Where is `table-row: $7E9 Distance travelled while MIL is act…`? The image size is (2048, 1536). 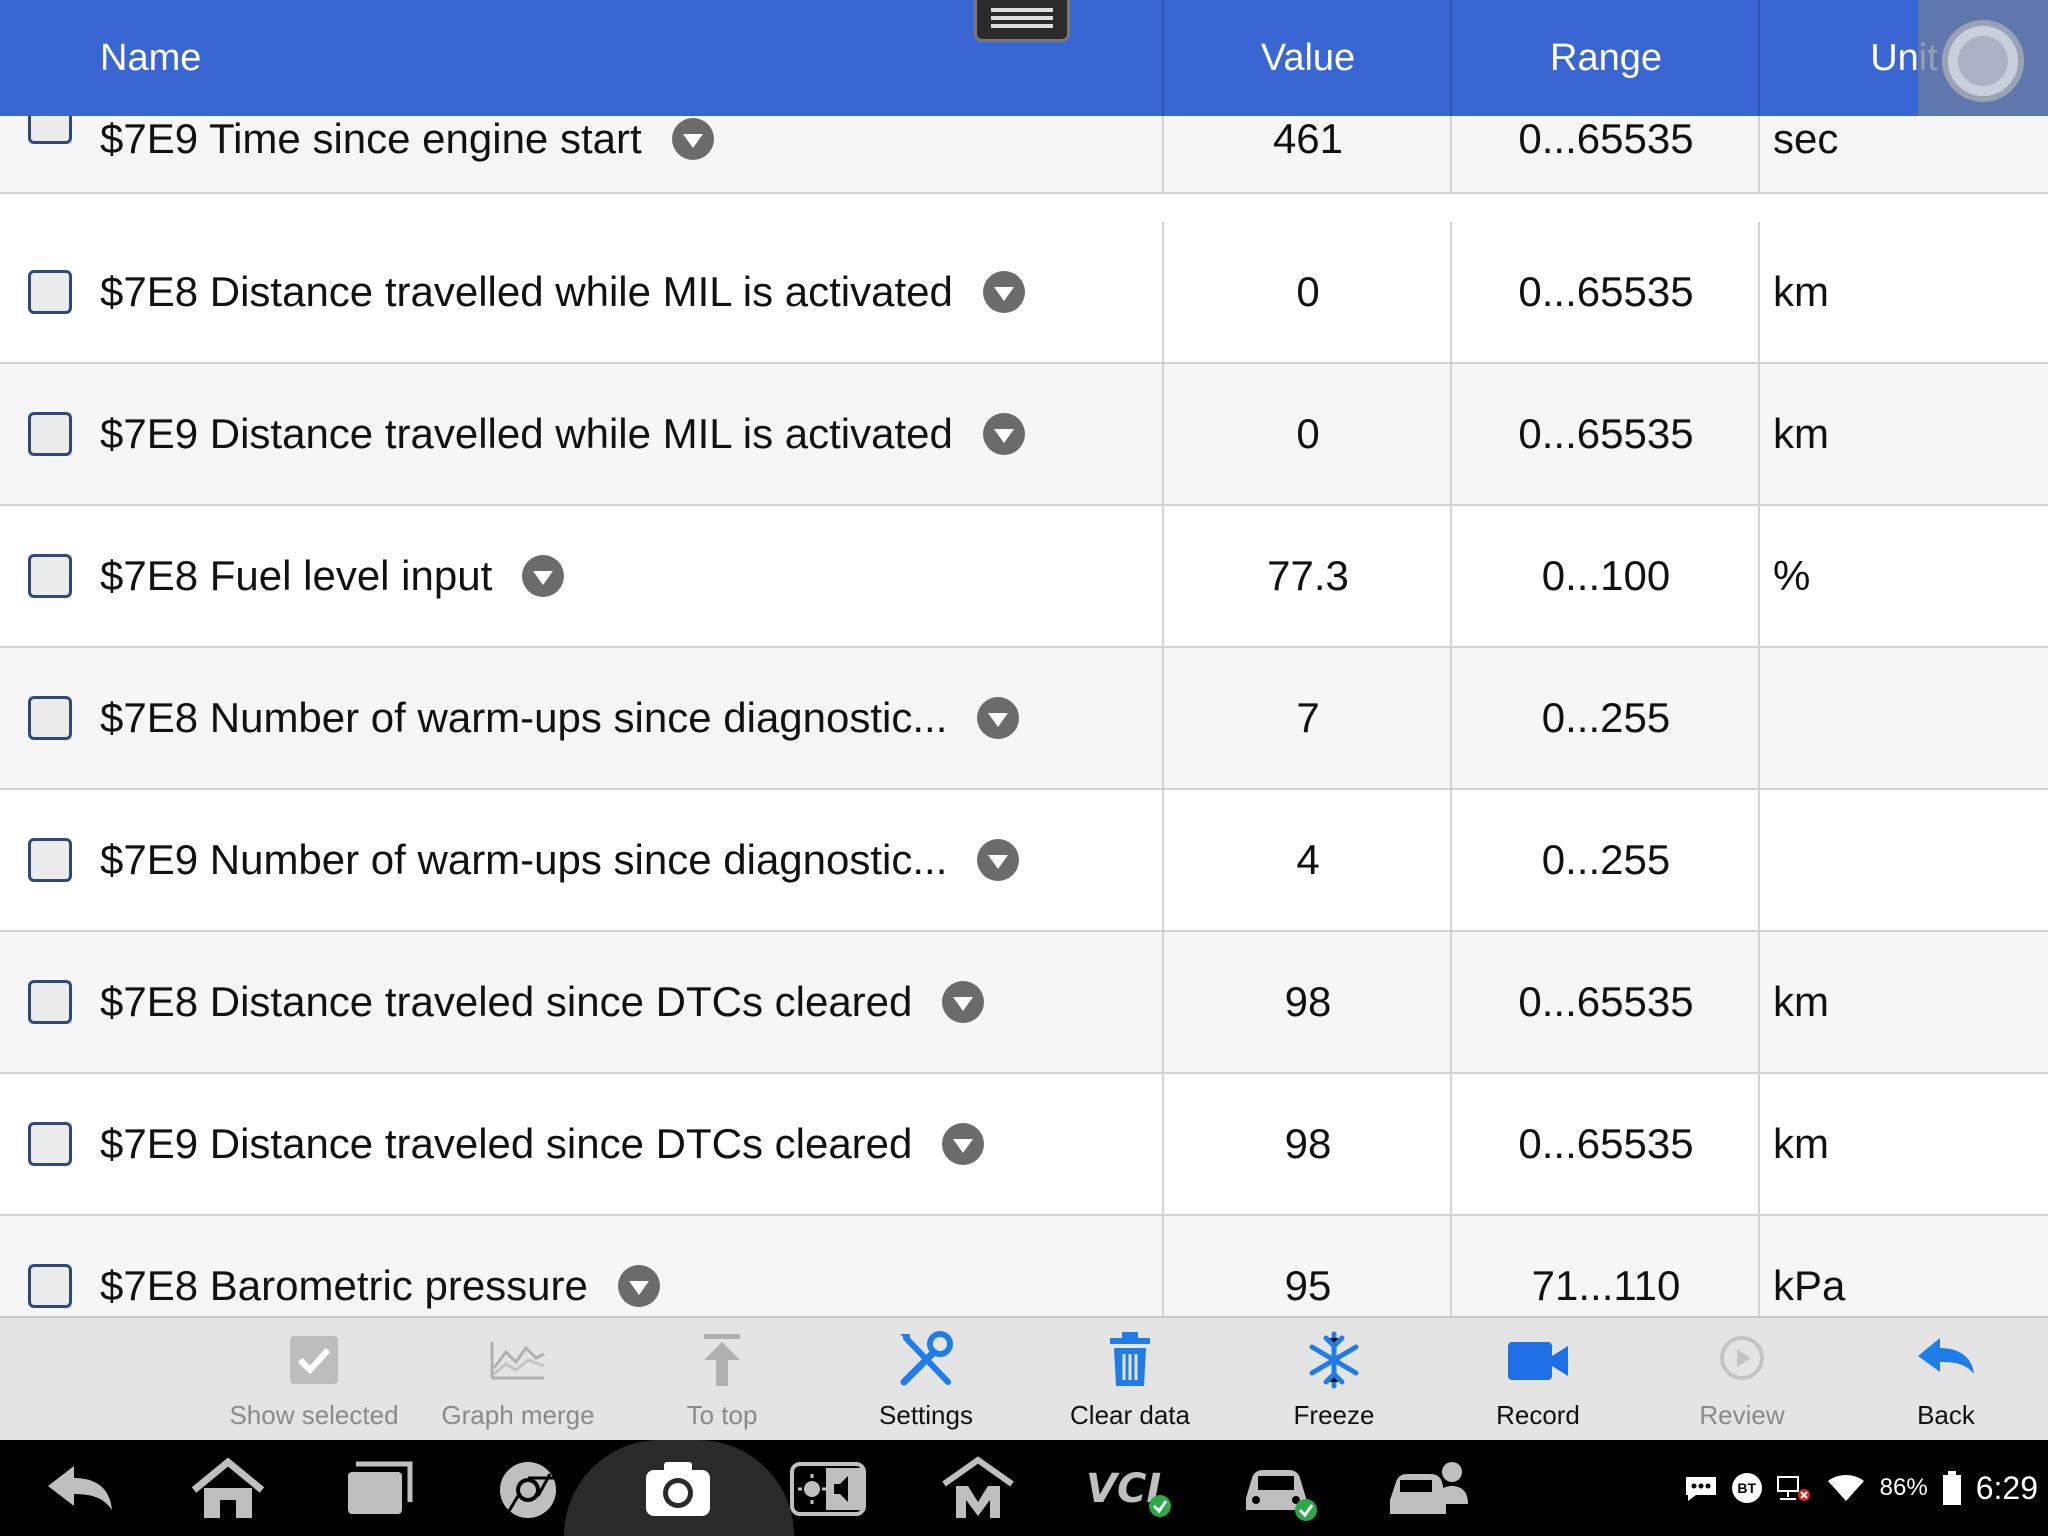
table-row: $7E9 Distance travelled while MIL is act… is located at coordinates (1024, 435).